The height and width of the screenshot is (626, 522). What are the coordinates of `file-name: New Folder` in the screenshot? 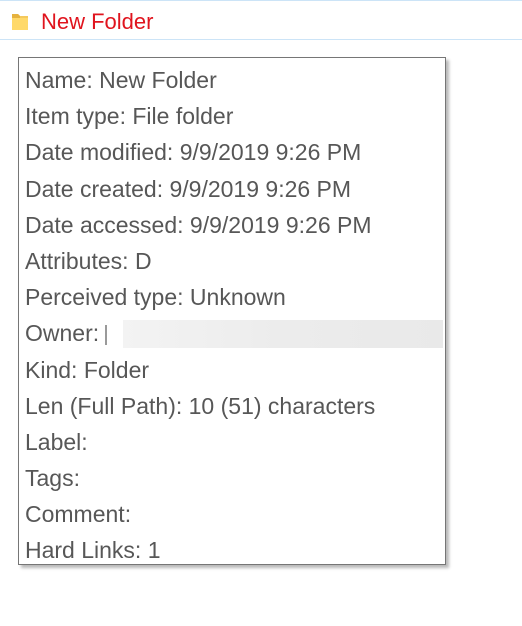 It's located at (97, 22).